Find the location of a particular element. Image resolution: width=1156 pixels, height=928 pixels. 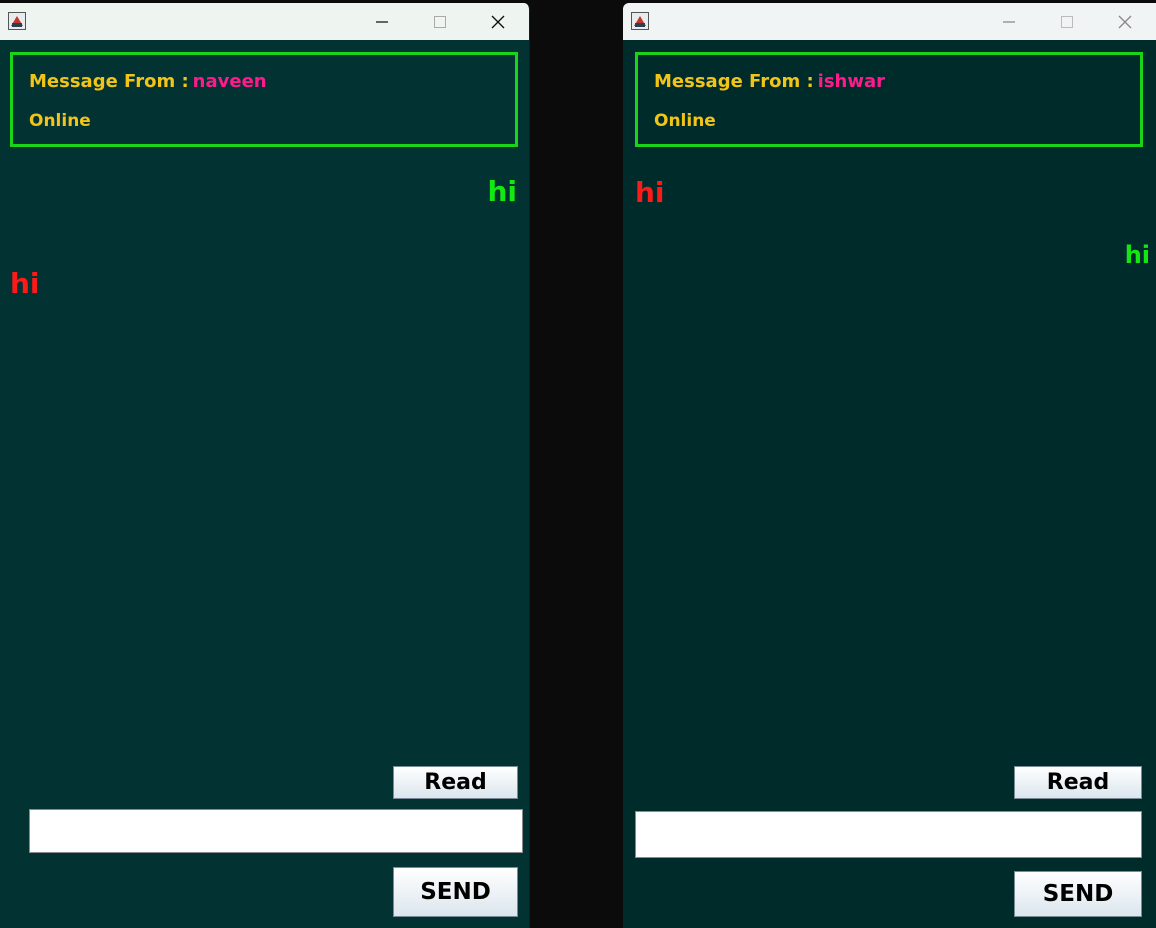

chat-header: Message From : ishwar Online is located at coordinates (889, 99).